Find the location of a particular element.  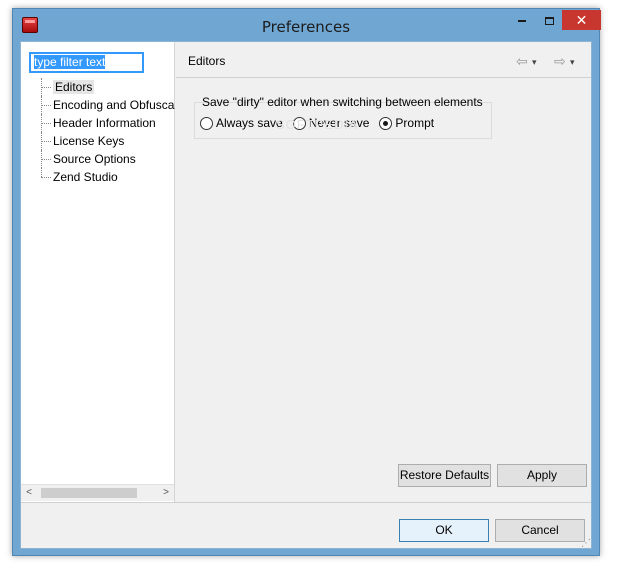

filter-input: type filter text is located at coordinates (86, 62).